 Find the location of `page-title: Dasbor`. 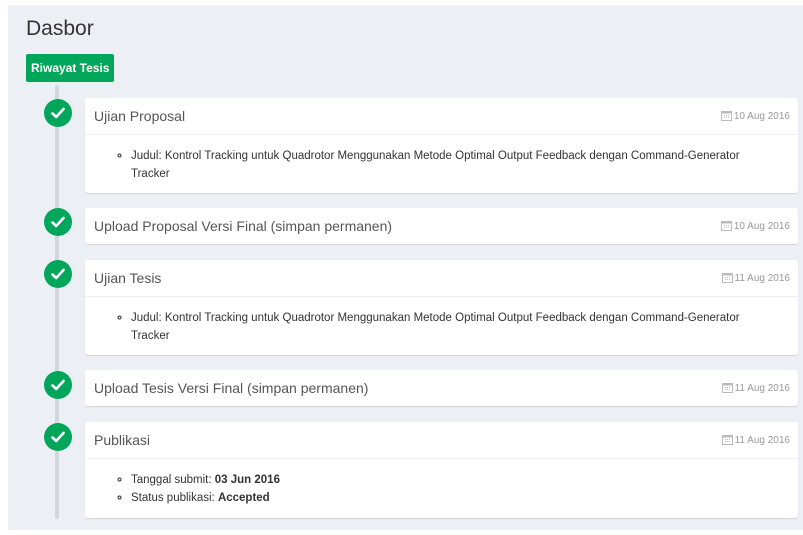

page-title: Dasbor is located at coordinates (60, 28).